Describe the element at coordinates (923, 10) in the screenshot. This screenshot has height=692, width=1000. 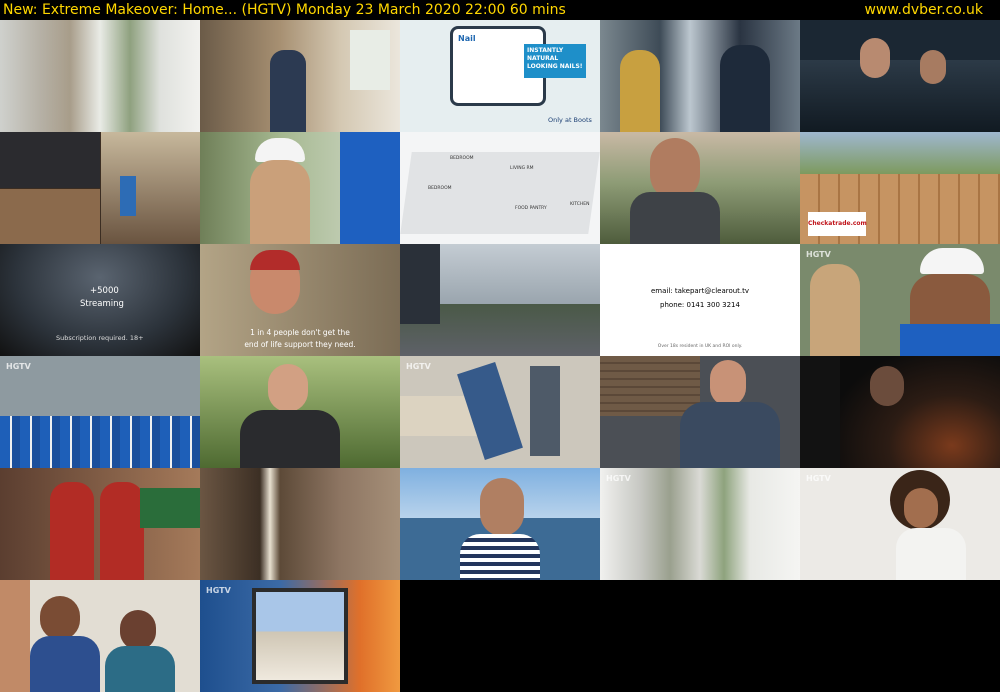
I see `site-link: www.dvber.co.uk` at that location.